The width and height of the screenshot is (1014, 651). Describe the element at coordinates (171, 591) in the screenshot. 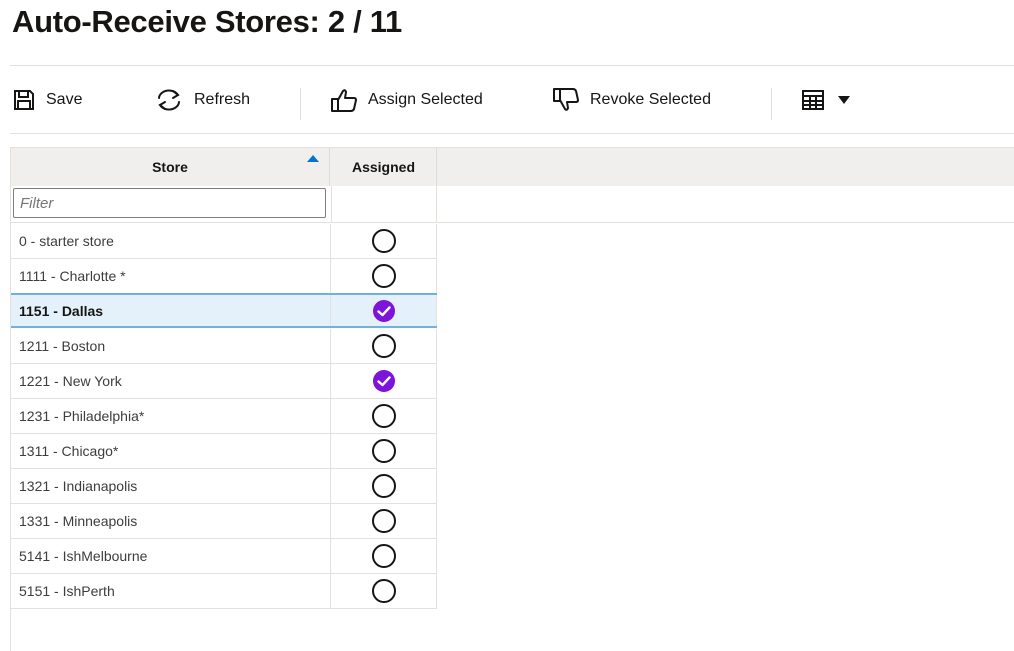

I see `store-cell: 5151 - IshPerth` at that location.